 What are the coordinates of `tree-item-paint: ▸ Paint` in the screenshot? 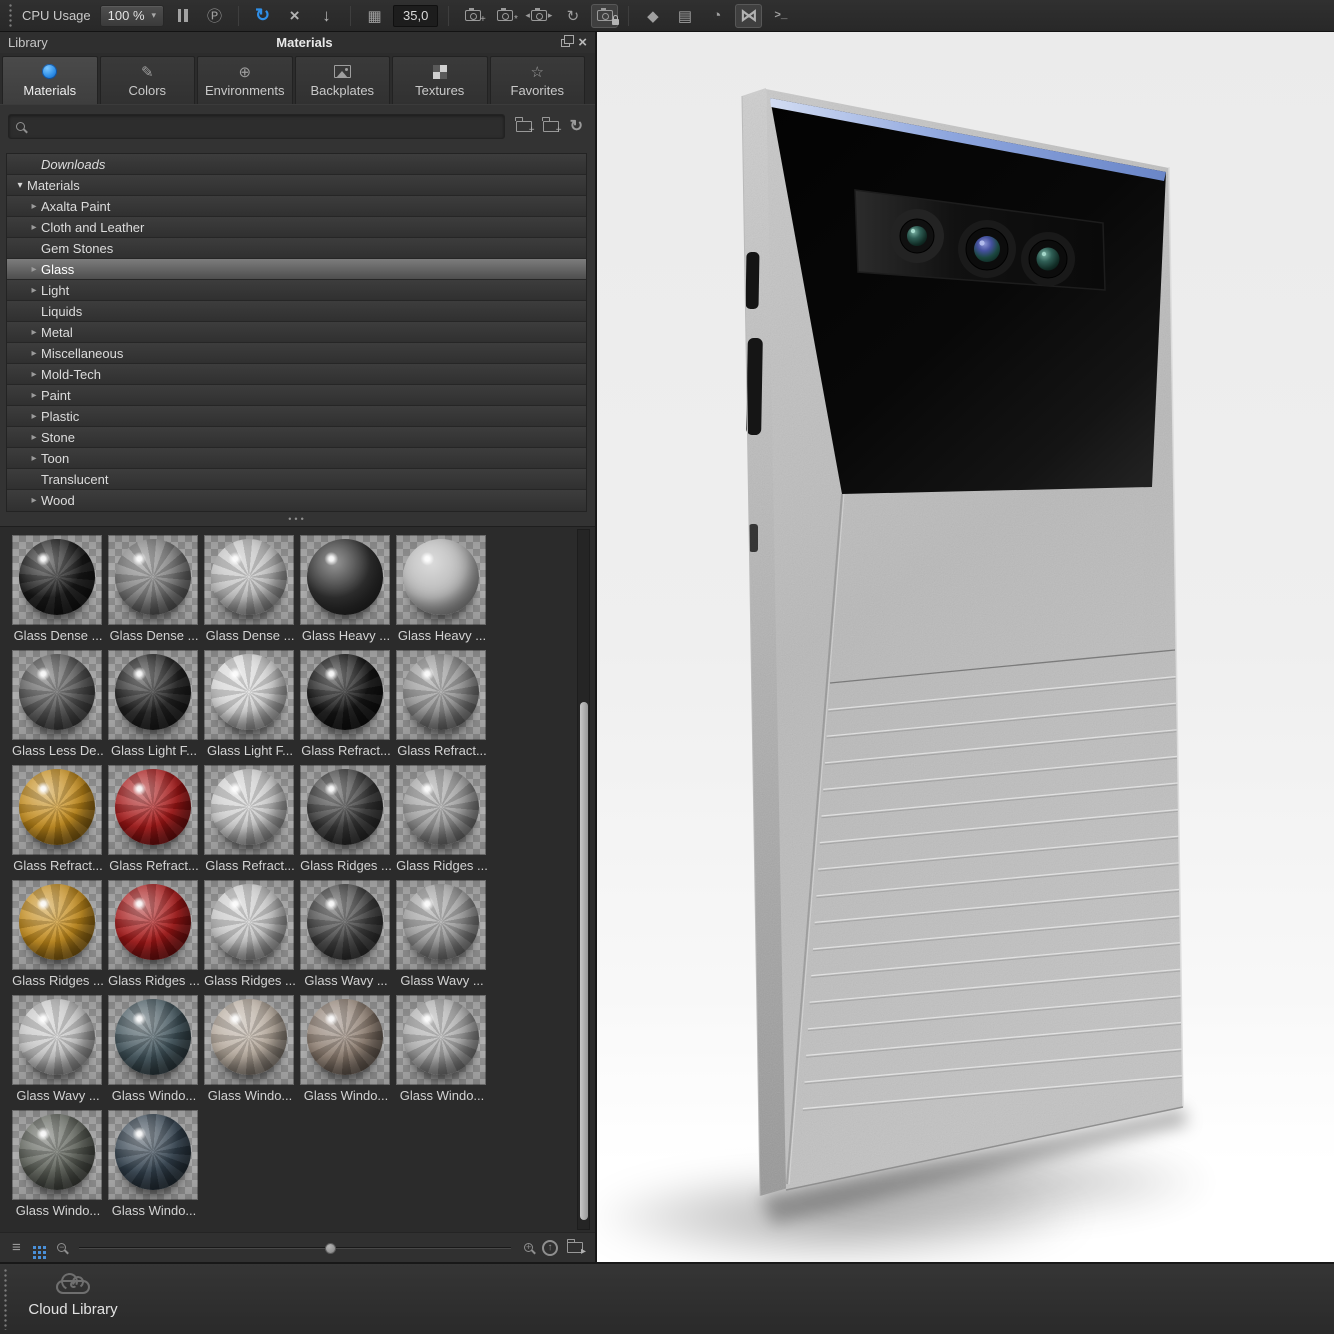 It's located at (296, 395).